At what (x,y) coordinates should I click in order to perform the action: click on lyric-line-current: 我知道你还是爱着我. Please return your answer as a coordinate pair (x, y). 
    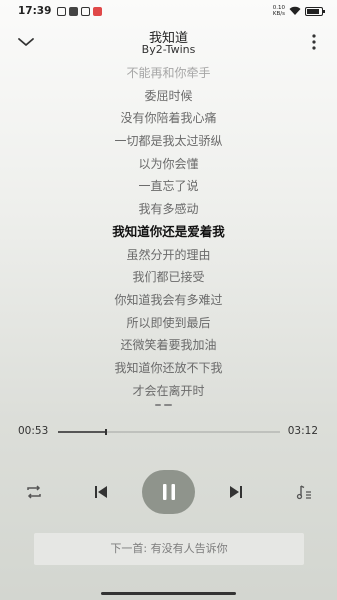
    Looking at the image, I should click on (168, 232).